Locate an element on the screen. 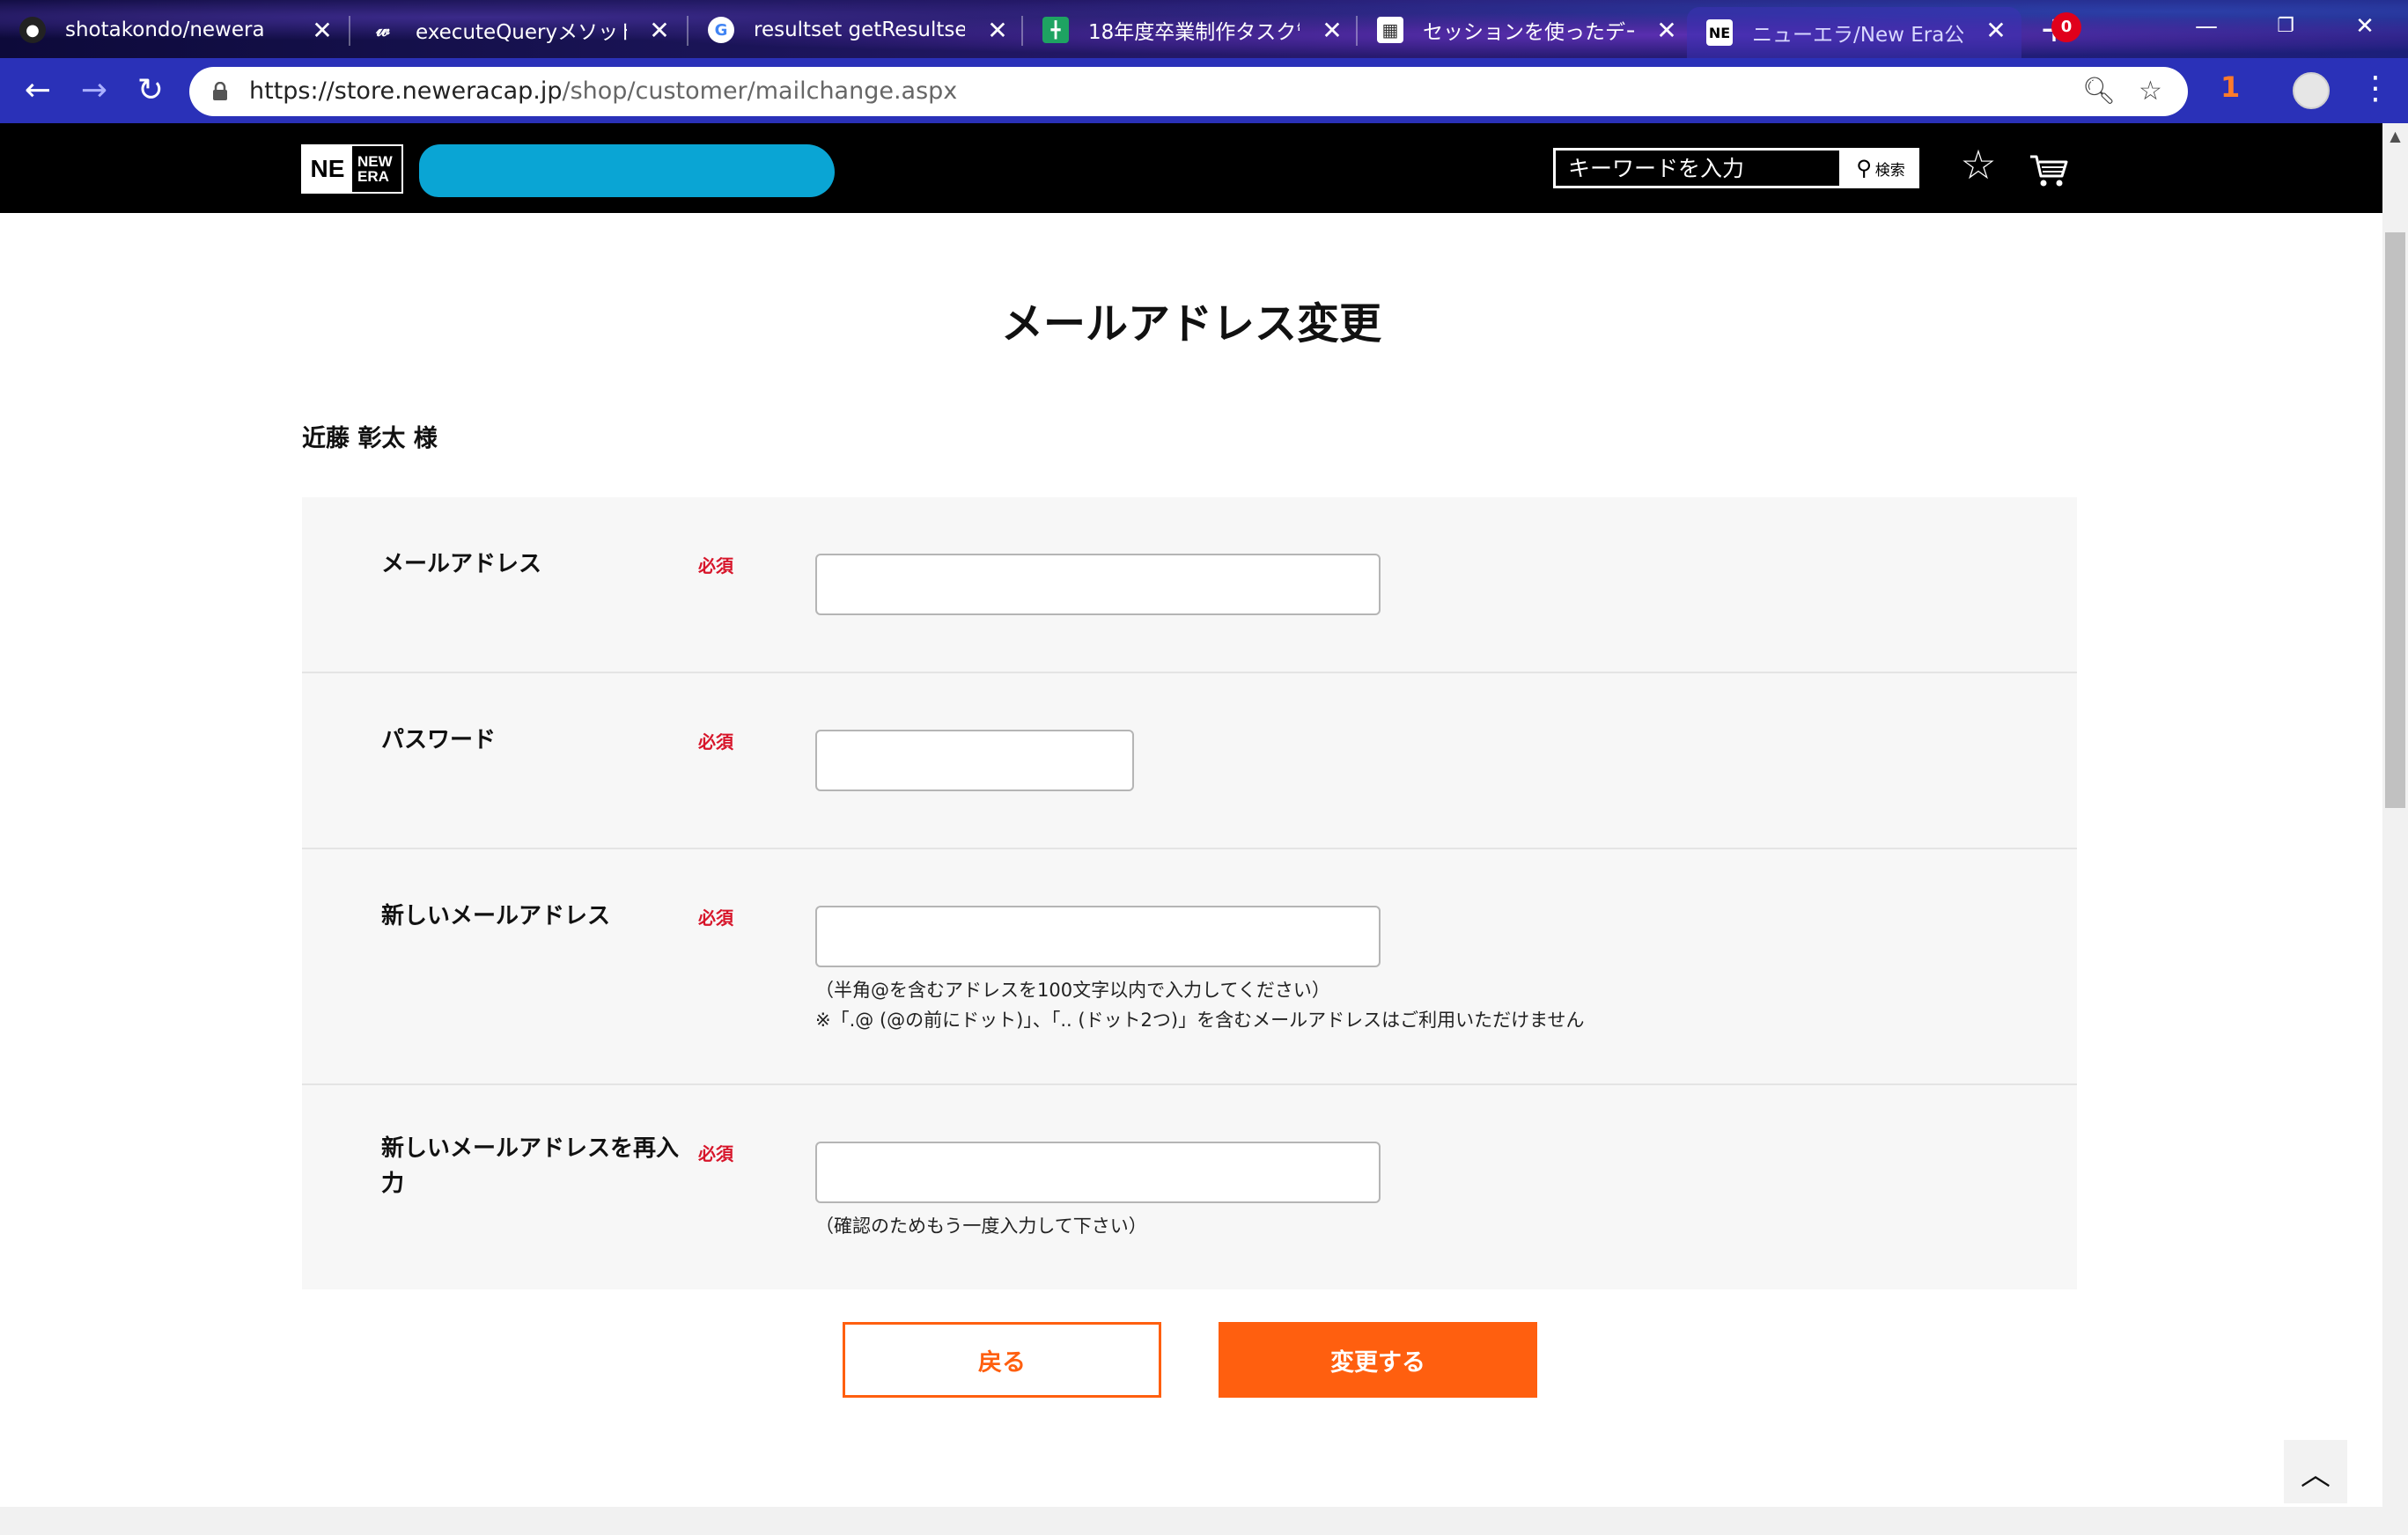  tab-title: ニューエラ/New Era公式オ is located at coordinates (1857, 35).